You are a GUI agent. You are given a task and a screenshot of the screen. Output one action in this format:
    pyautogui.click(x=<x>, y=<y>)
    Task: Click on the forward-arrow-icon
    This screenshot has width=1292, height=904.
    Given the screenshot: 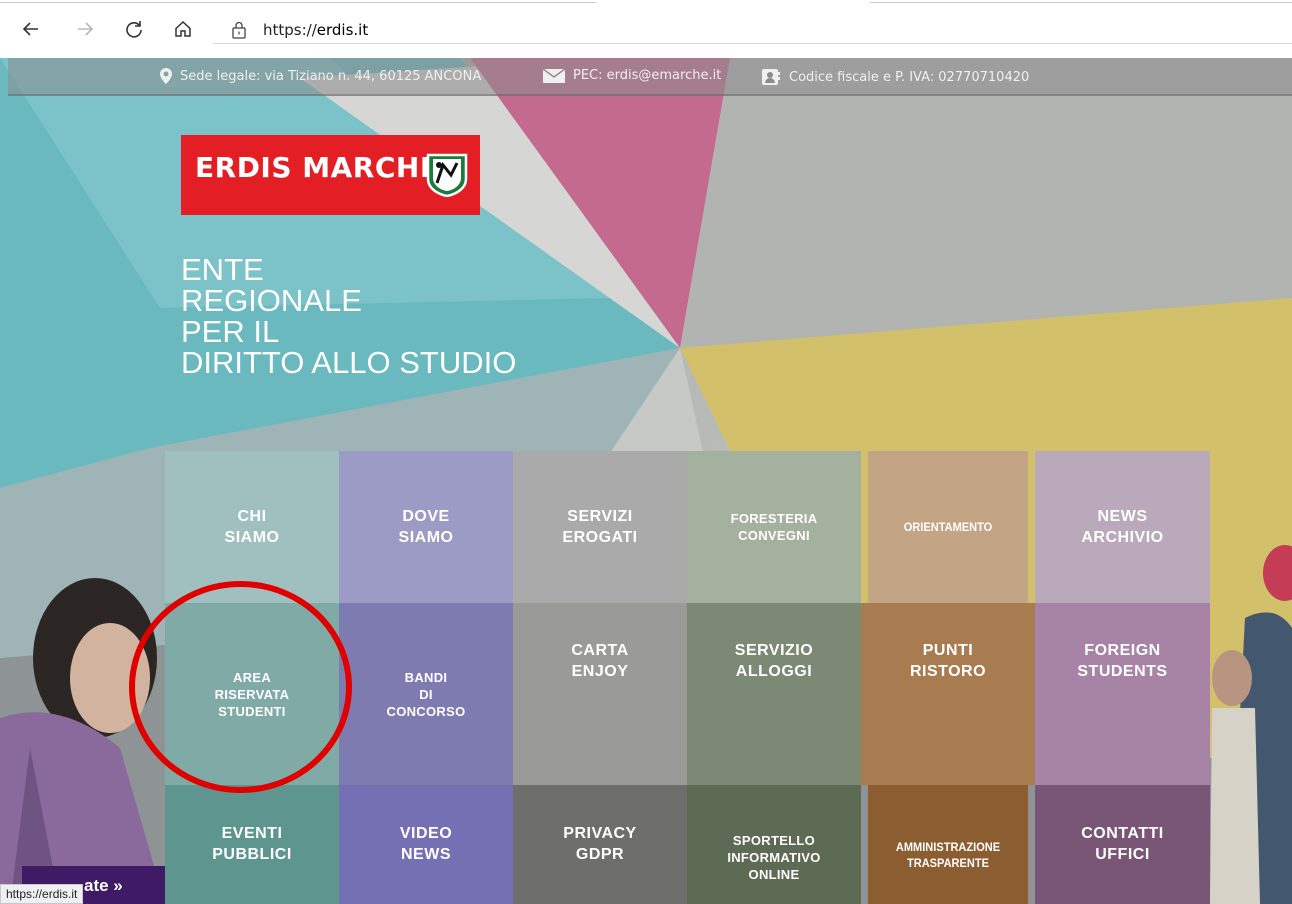 What is the action you would take?
    pyautogui.click(x=86, y=29)
    